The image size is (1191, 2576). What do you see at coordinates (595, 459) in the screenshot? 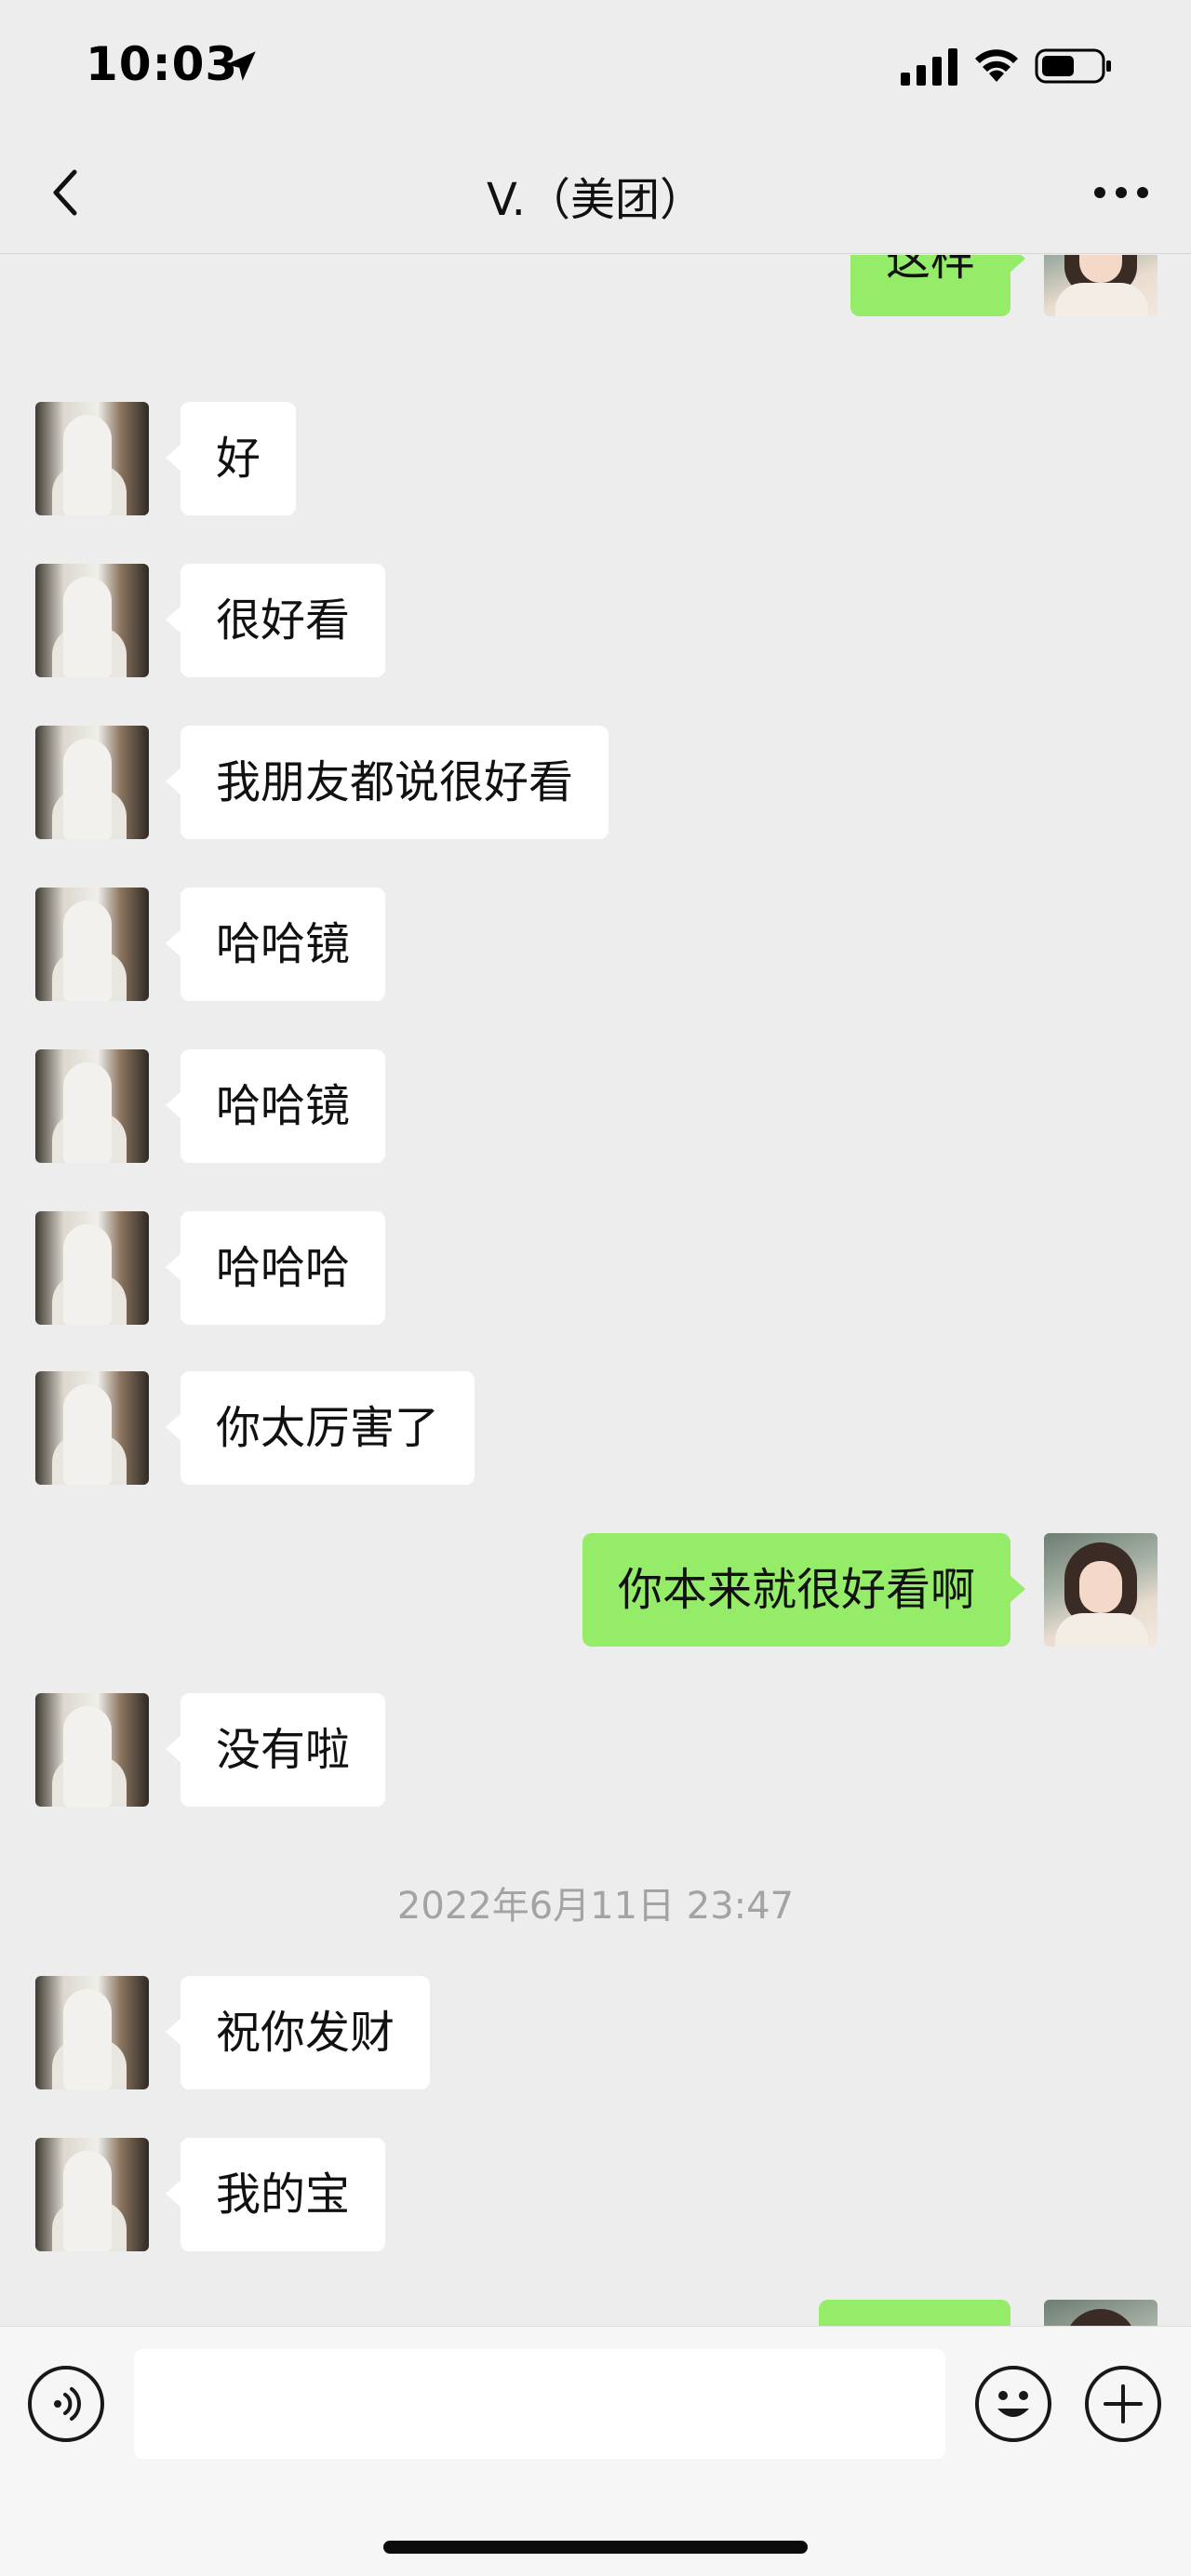
I see `message-row-incoming: 好` at bounding box center [595, 459].